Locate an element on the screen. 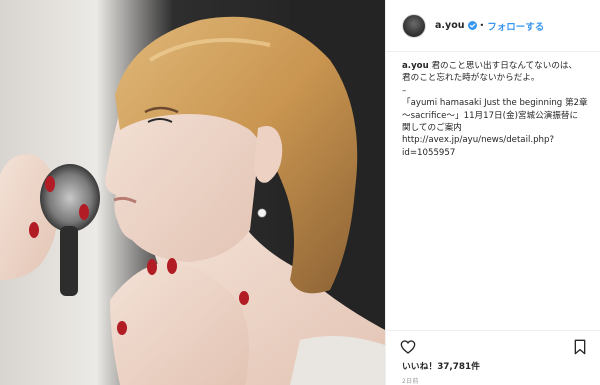  avatar is located at coordinates (414, 25).